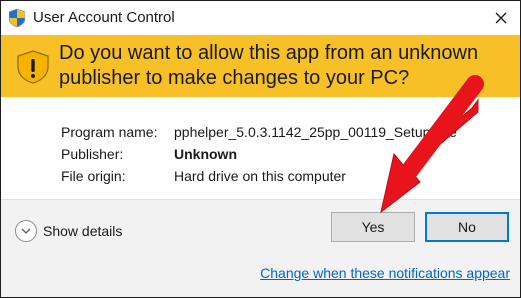 The width and height of the screenshot is (521, 298). Describe the element at coordinates (82, 231) in the screenshot. I see `show-details-label: Show details` at that location.